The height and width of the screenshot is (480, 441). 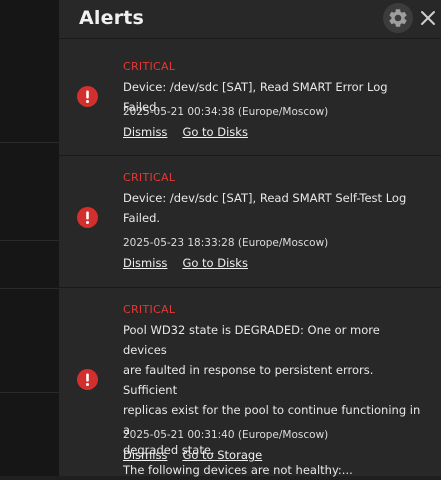 What do you see at coordinates (226, 435) in the screenshot?
I see `alert-timestamp: 2025-05-21 00:31:40 (Europe/Moscow)` at bounding box center [226, 435].